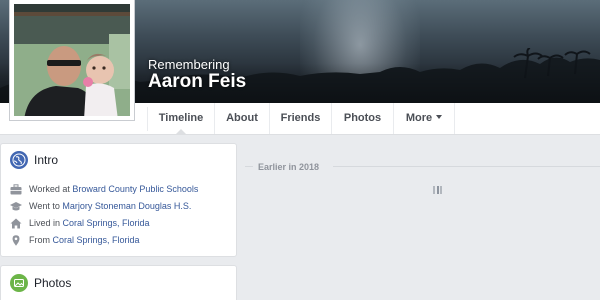 The width and height of the screenshot is (600, 300). I want to click on graduation-cap-icon, so click(16, 206).